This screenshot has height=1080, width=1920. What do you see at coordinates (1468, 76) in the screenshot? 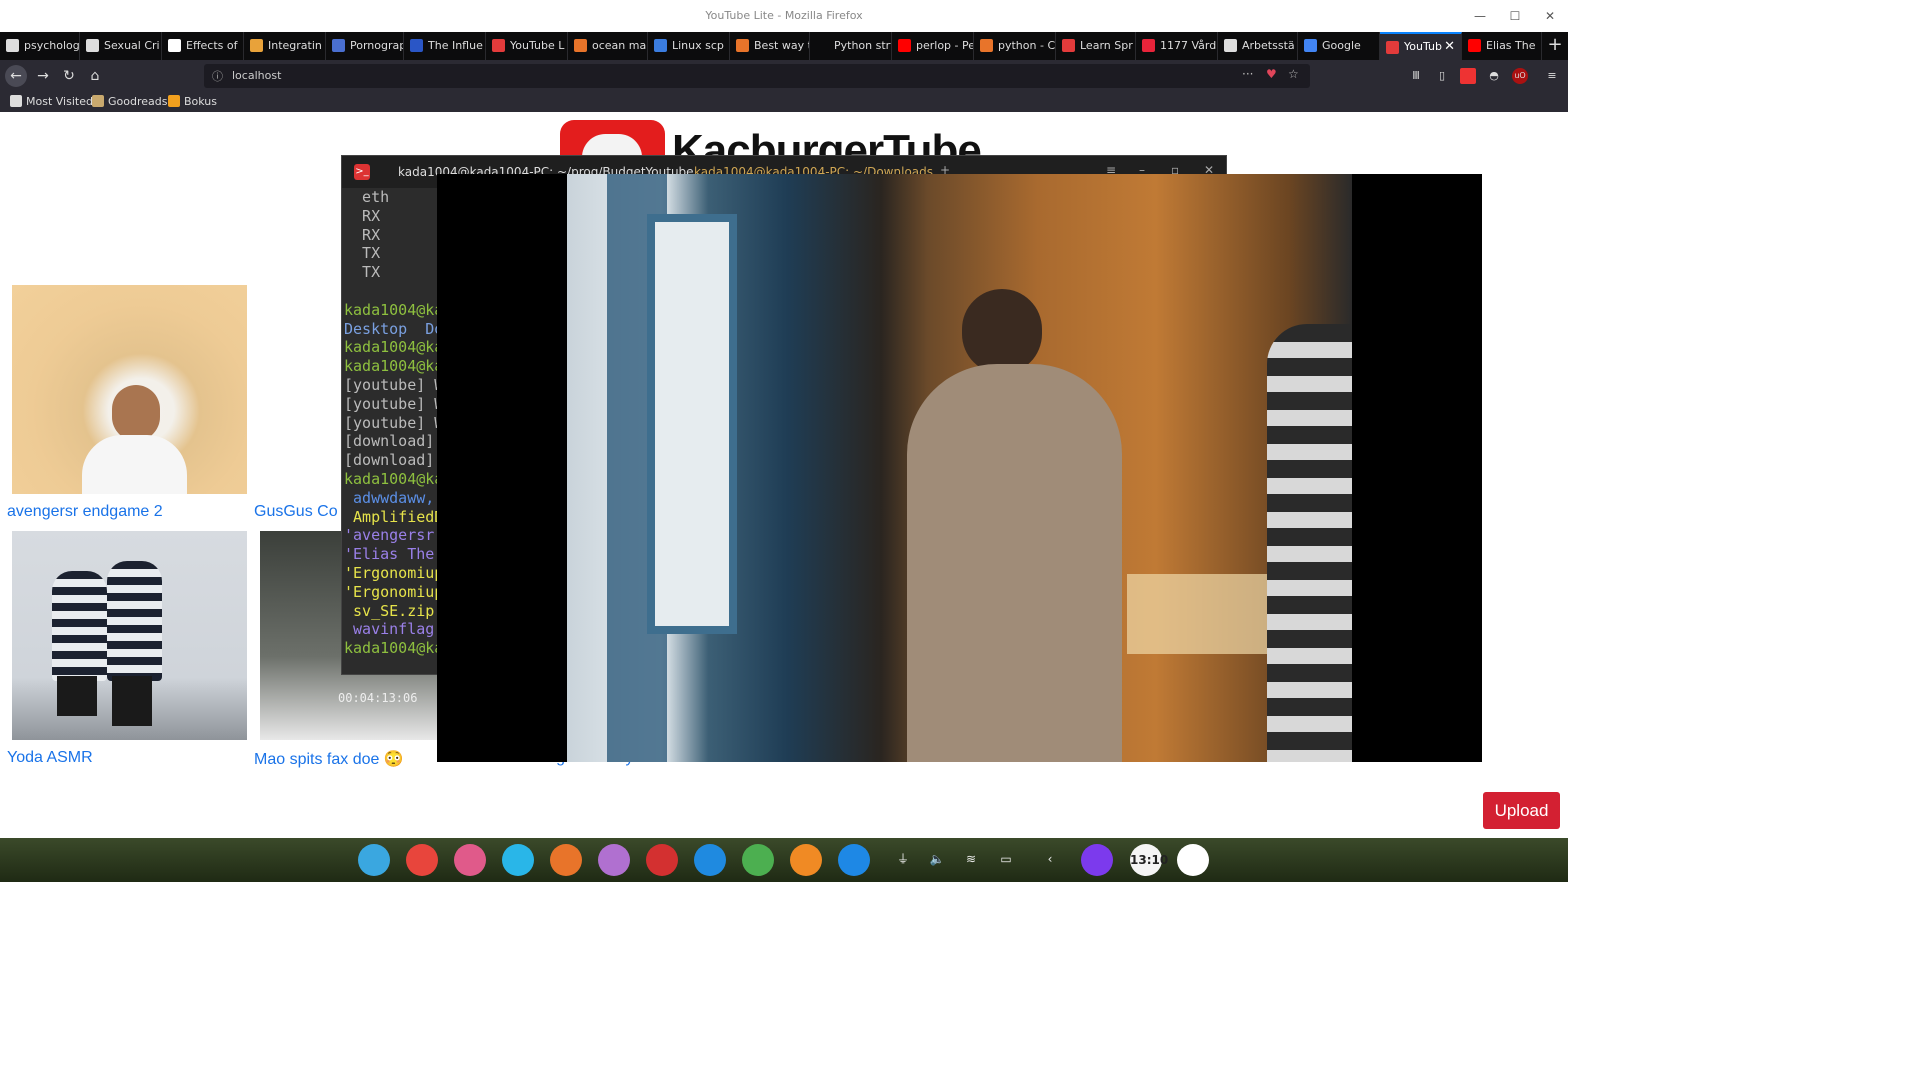
I see `extension-red-icon` at bounding box center [1468, 76].